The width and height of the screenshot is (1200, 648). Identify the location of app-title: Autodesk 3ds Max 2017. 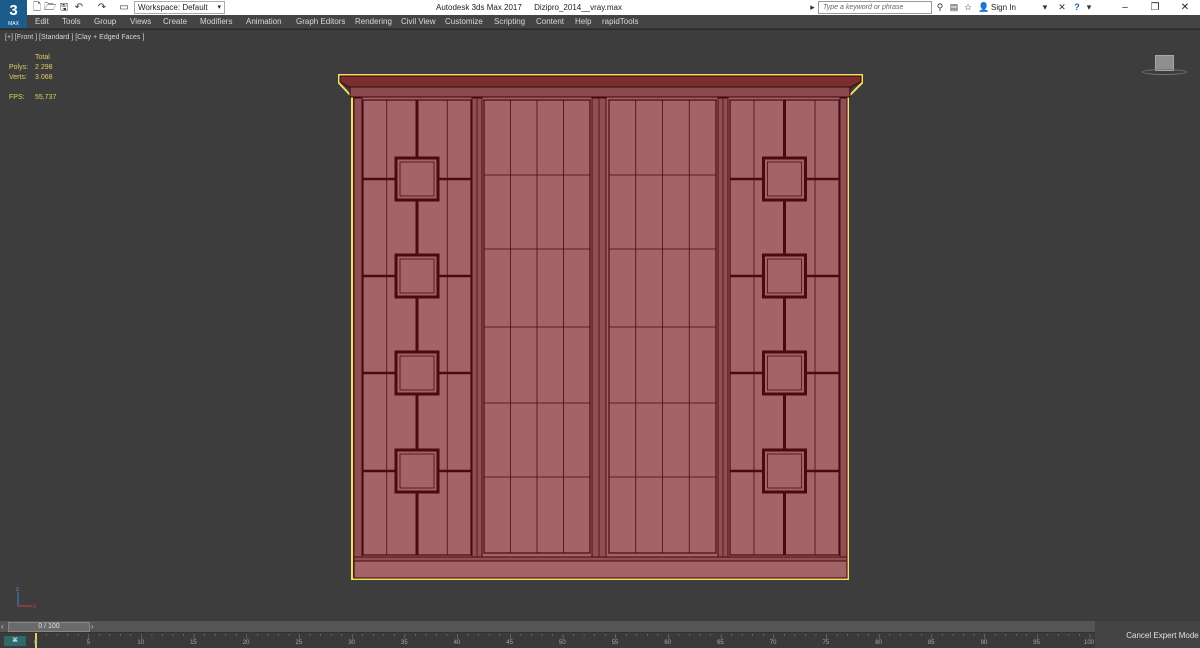
(479, 7).